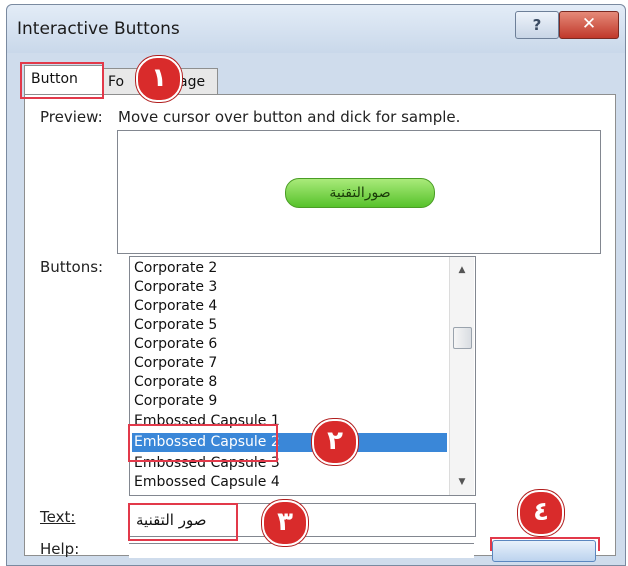 The width and height of the screenshot is (628, 566). Describe the element at coordinates (60, 549) in the screenshot. I see `help-label: Help:` at that location.